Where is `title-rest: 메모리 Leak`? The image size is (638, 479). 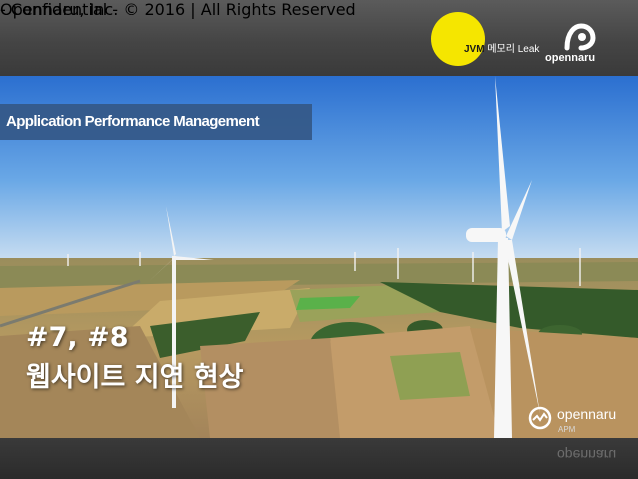 title-rest: 메모리 Leak is located at coordinates (512, 49).